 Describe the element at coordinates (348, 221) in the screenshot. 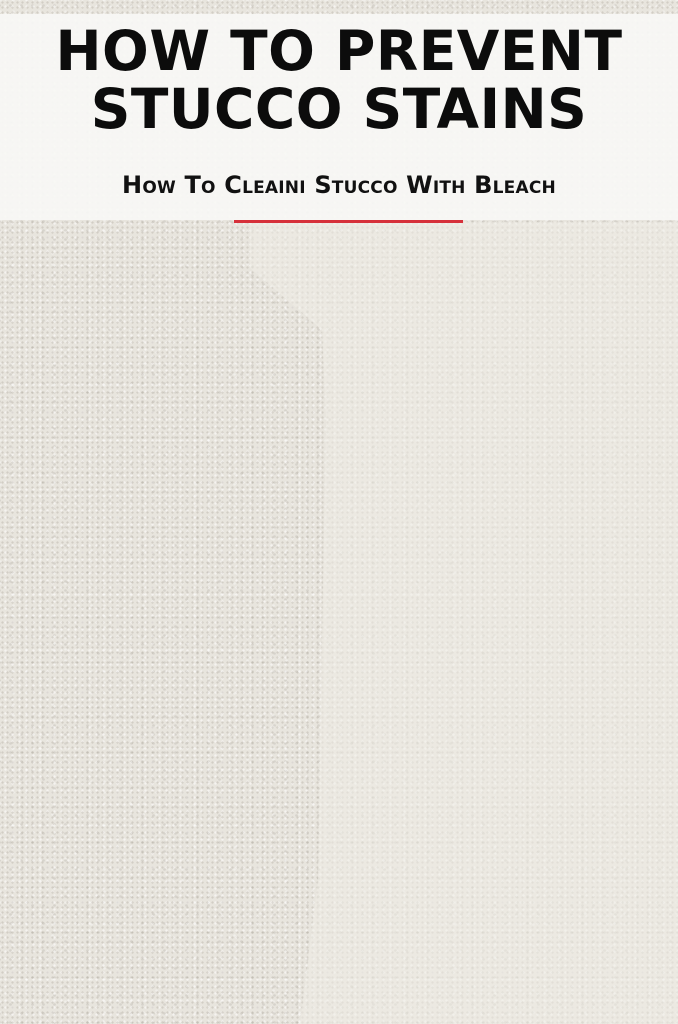

I see `accent-underline` at that location.